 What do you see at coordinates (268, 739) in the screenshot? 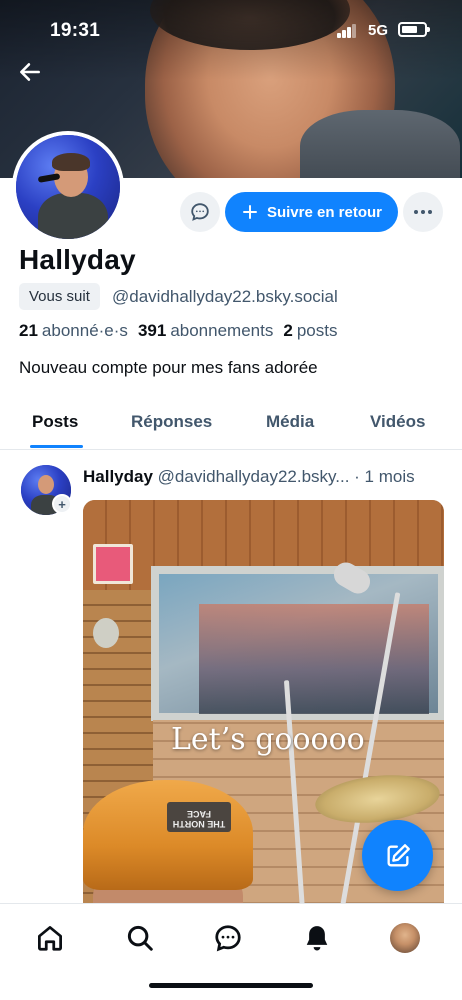
I see `image-overlay-text: Let’s gooooo` at bounding box center [268, 739].